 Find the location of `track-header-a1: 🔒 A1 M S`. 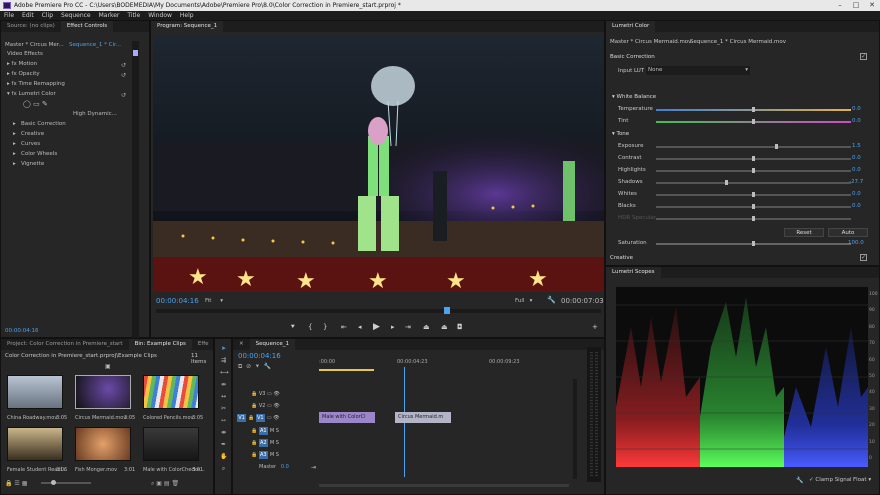

track-header-a1: 🔒 A1 M S is located at coordinates (265, 431).